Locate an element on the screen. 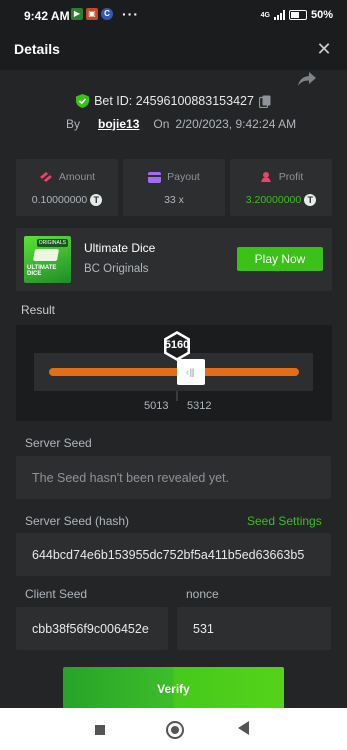 Image resolution: width=347 pixels, height=750 pixels. bet-author-row: By bojie13 On 2/20/2023, 9:42:24 AM is located at coordinates (181, 124).